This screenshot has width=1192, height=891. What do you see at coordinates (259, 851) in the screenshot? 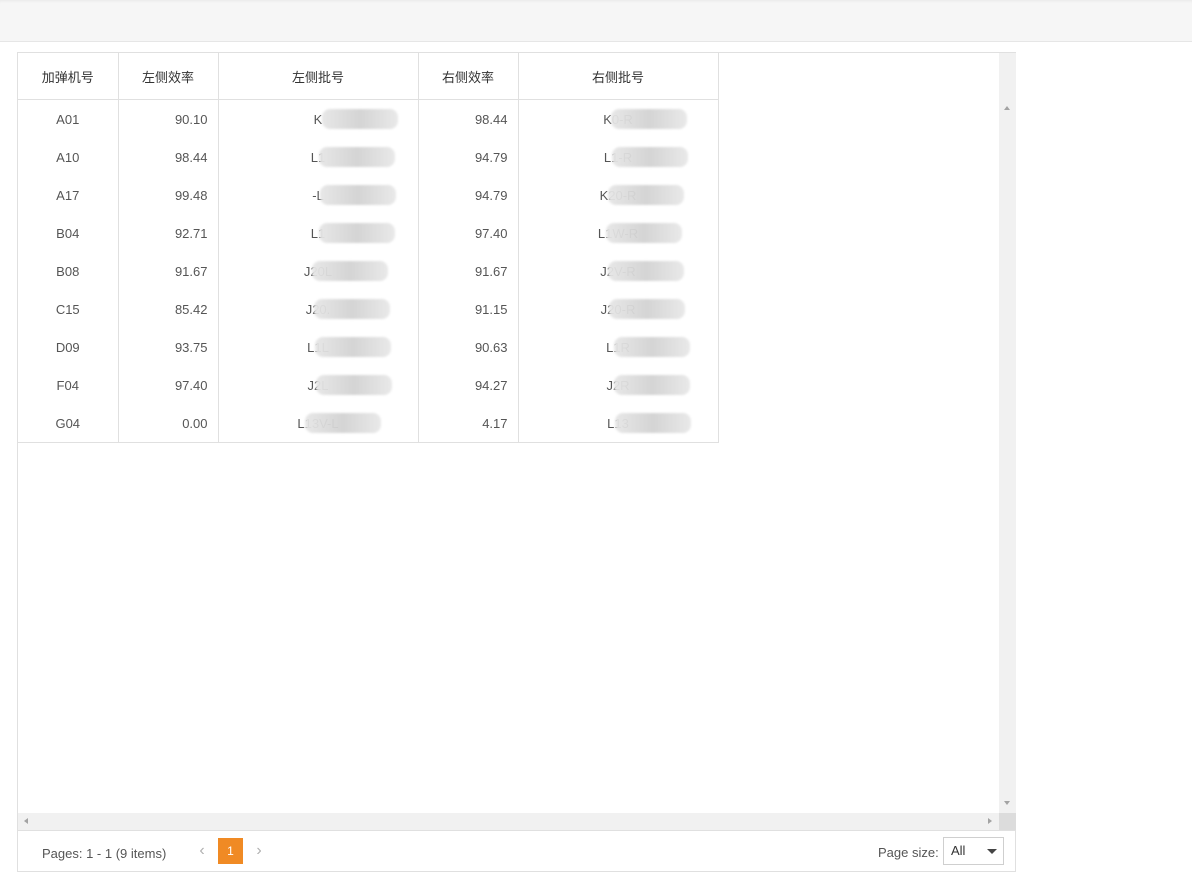
I see `next-page-icon: ›` at bounding box center [259, 851].